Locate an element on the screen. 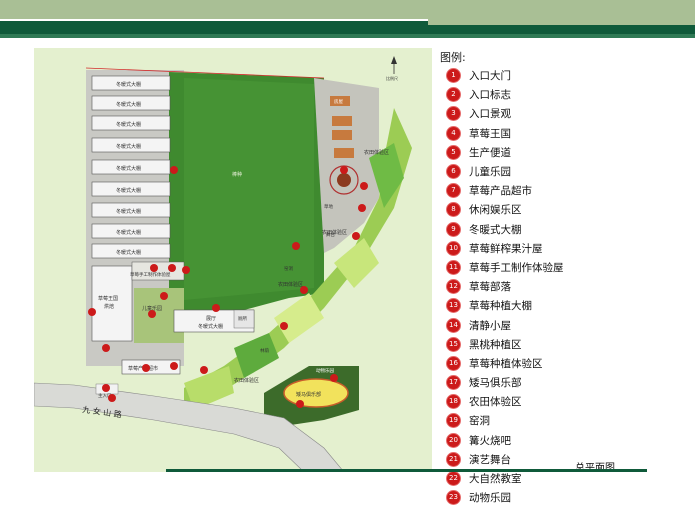 This screenshot has height=507, width=695. legend-number-badge: 15 is located at coordinates (453, 344).